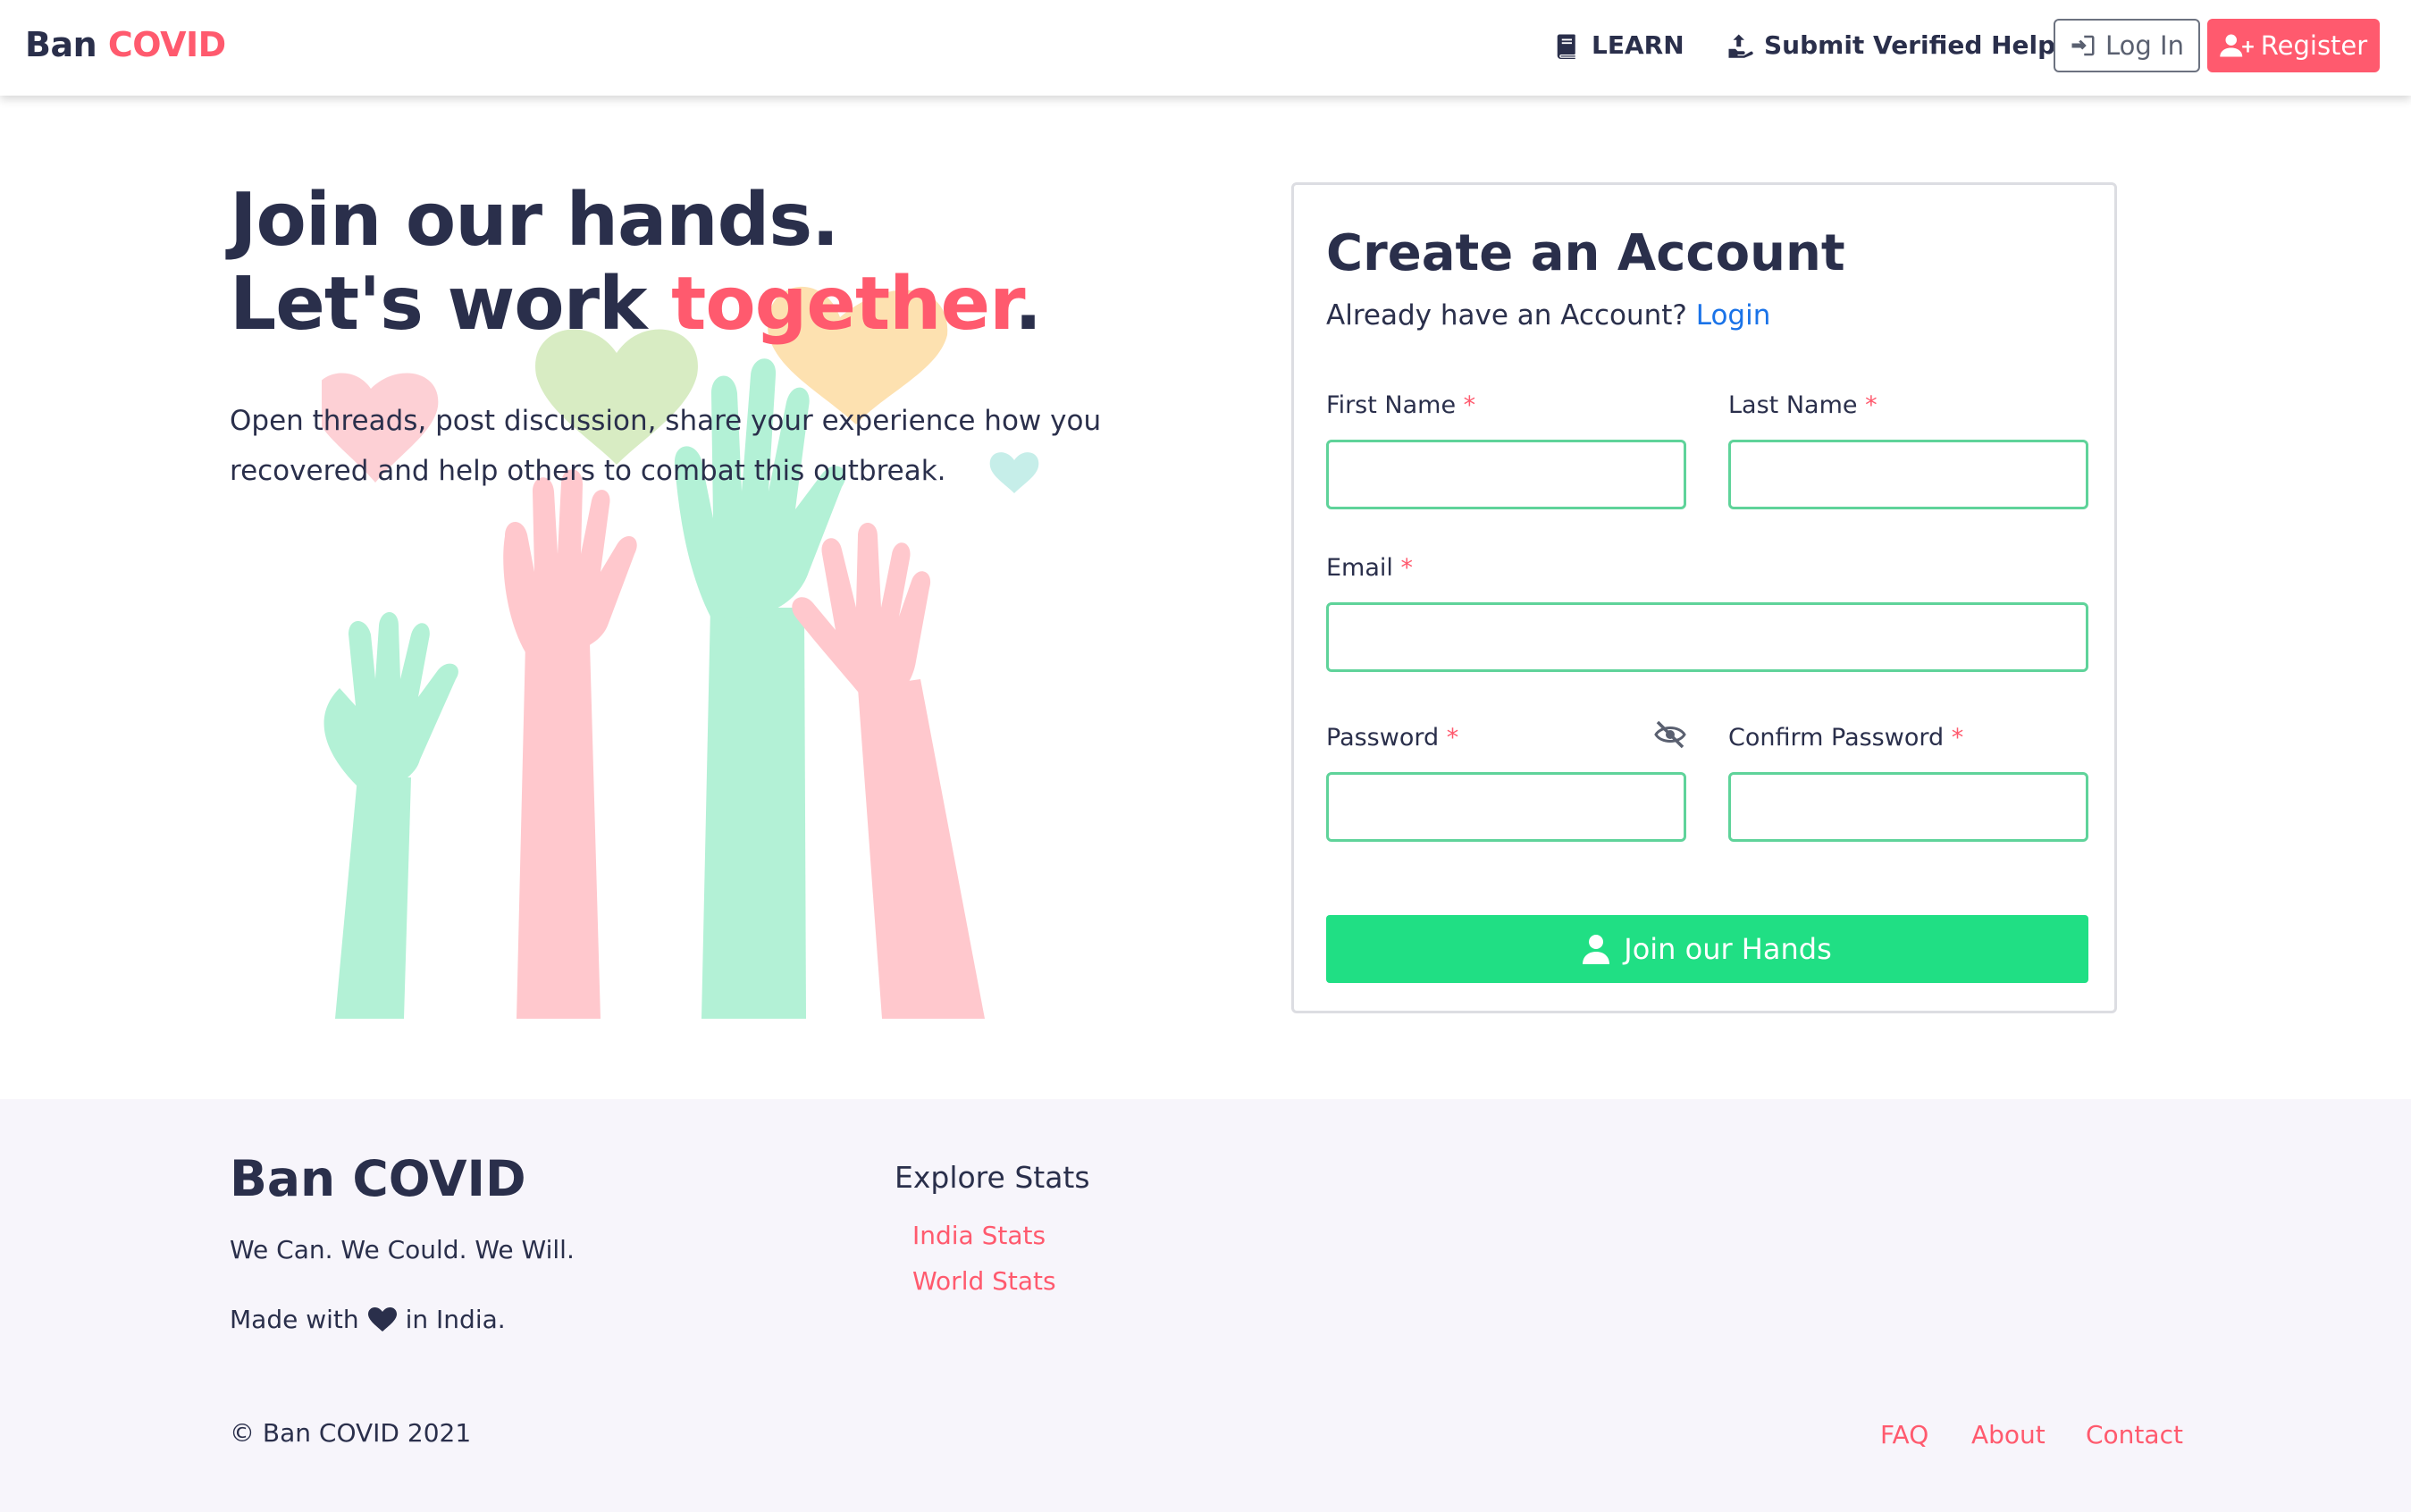 Image resolution: width=2411 pixels, height=1512 pixels. I want to click on hand-upload-icon, so click(1740, 46).